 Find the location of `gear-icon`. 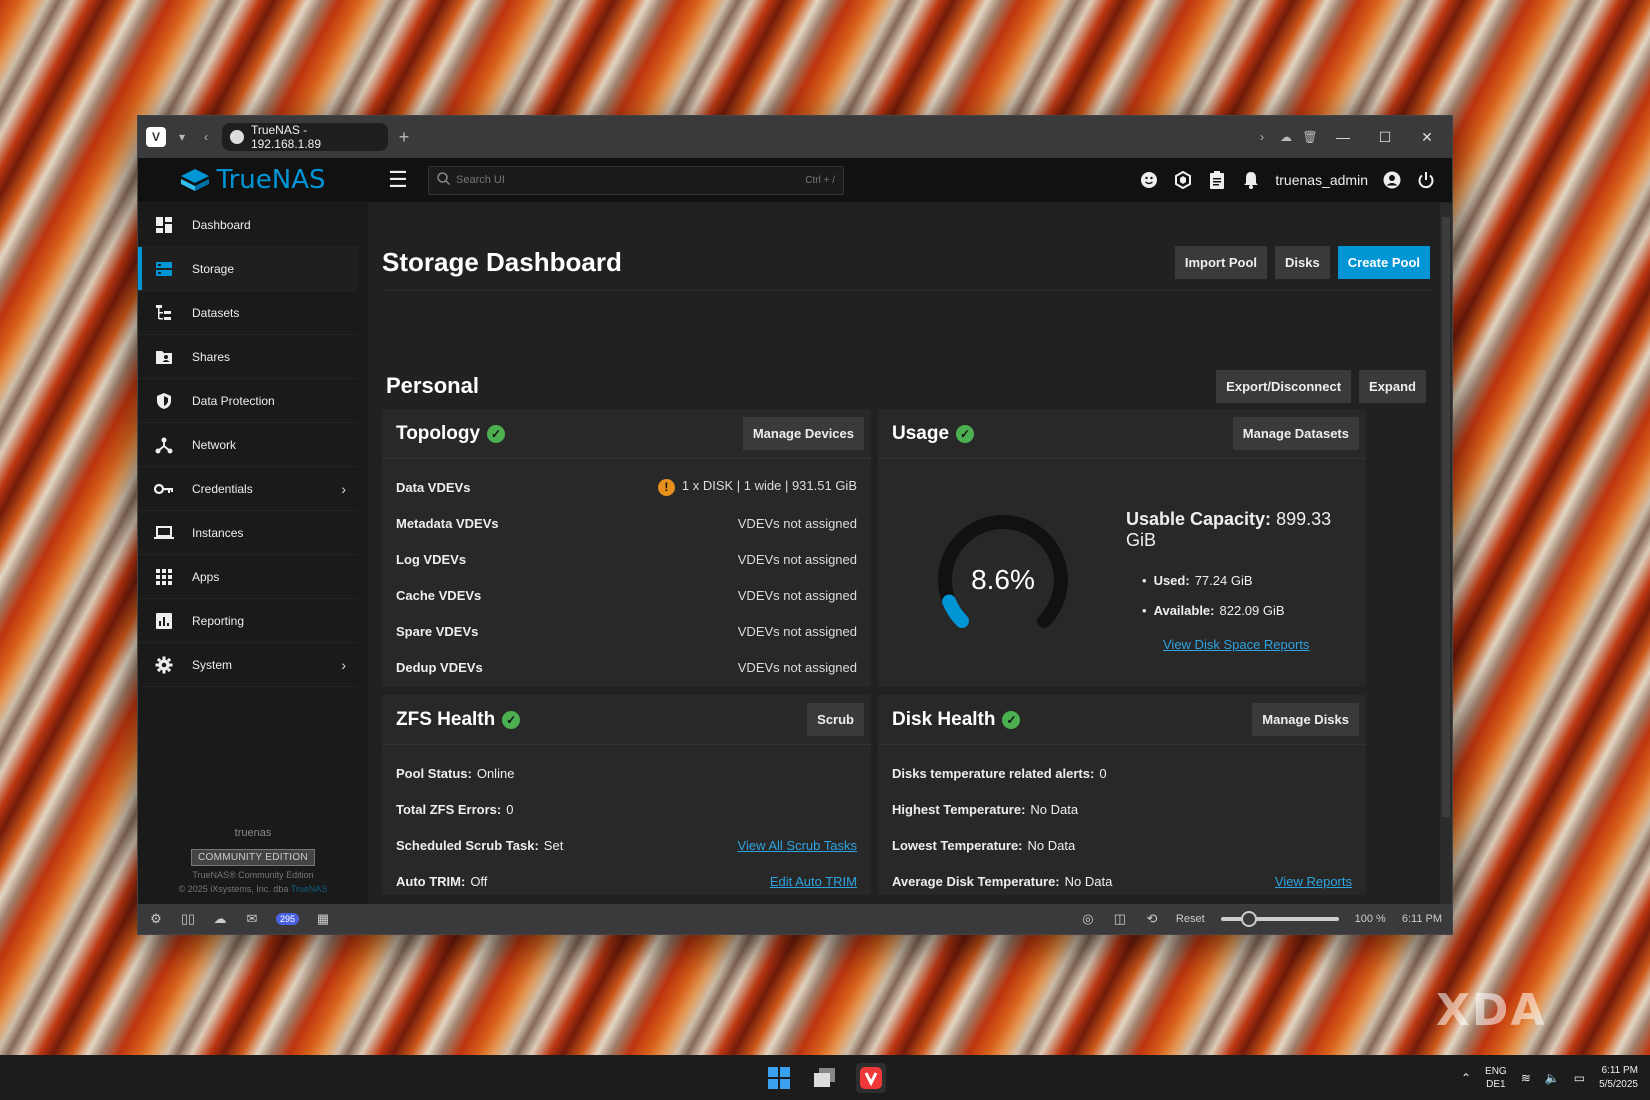

gear-icon is located at coordinates (164, 665).